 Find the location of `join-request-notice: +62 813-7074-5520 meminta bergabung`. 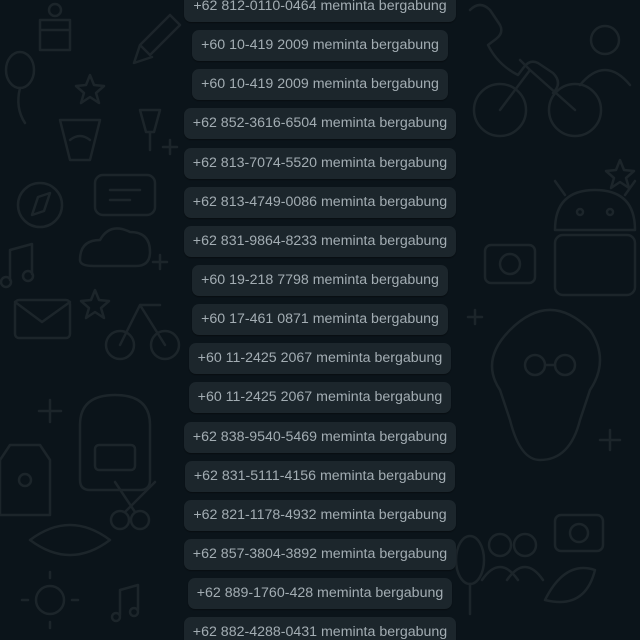

join-request-notice: +62 813-7074-5520 meminta bergabung is located at coordinates (320, 163).